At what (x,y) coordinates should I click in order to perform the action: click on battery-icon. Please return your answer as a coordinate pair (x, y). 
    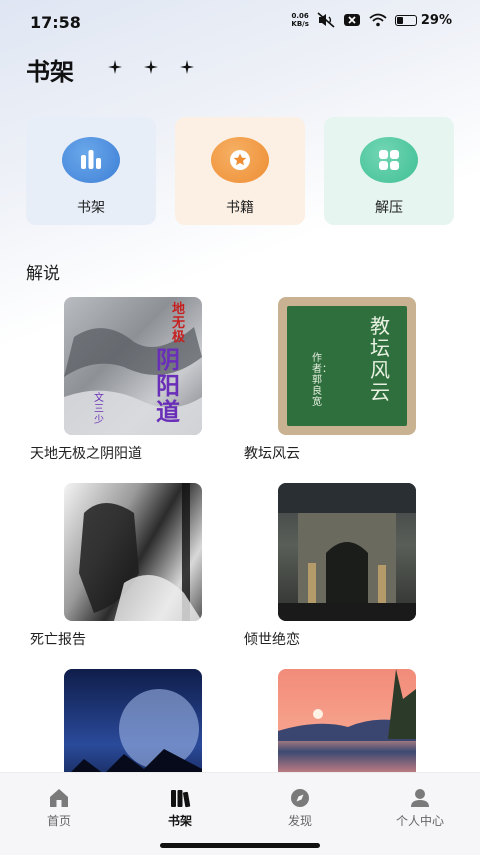
    Looking at the image, I should click on (405, 20).